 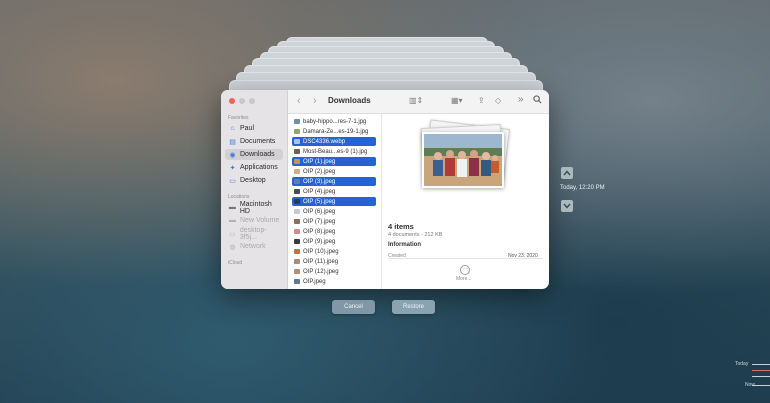 I want to click on file-name: DSC4336.webp, so click(x=324, y=141).